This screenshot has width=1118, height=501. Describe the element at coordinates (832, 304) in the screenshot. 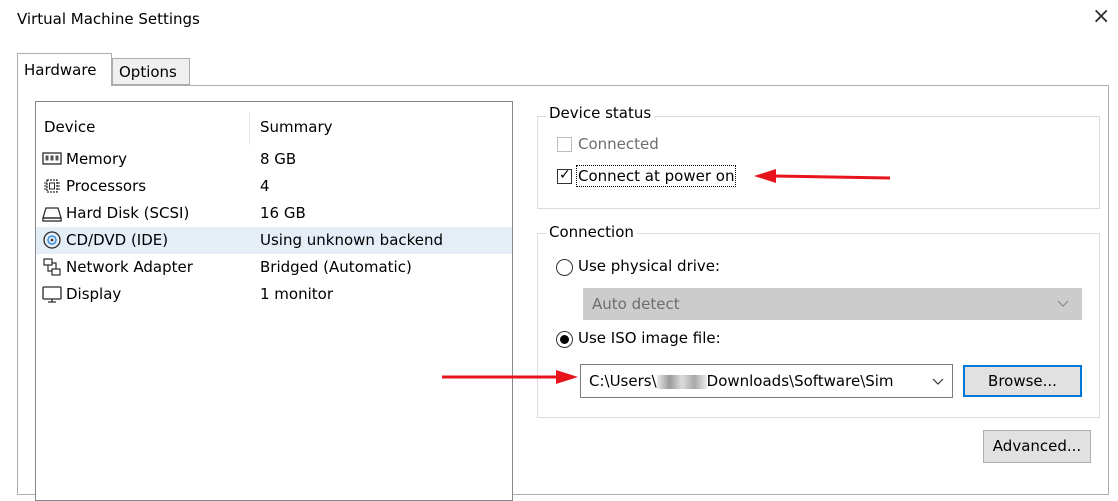

I see `physical-drive-dropdown: Auto detect` at that location.